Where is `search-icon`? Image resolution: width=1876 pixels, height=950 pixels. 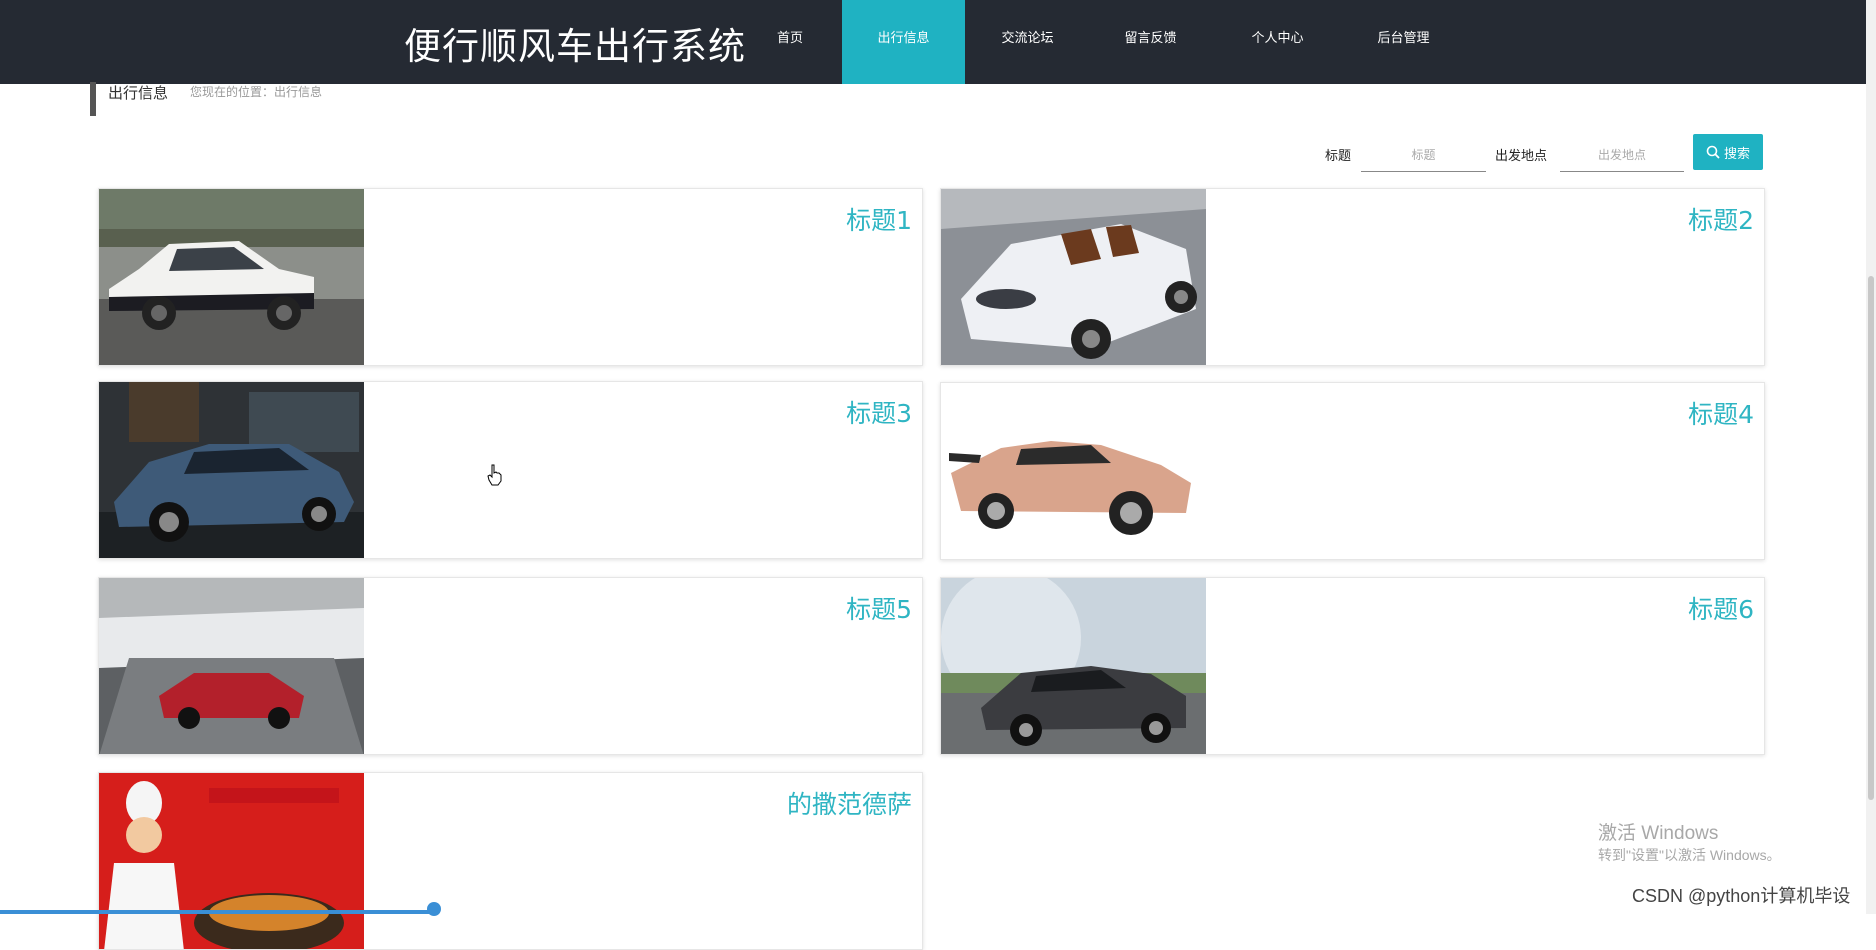
search-icon is located at coordinates (1713, 152).